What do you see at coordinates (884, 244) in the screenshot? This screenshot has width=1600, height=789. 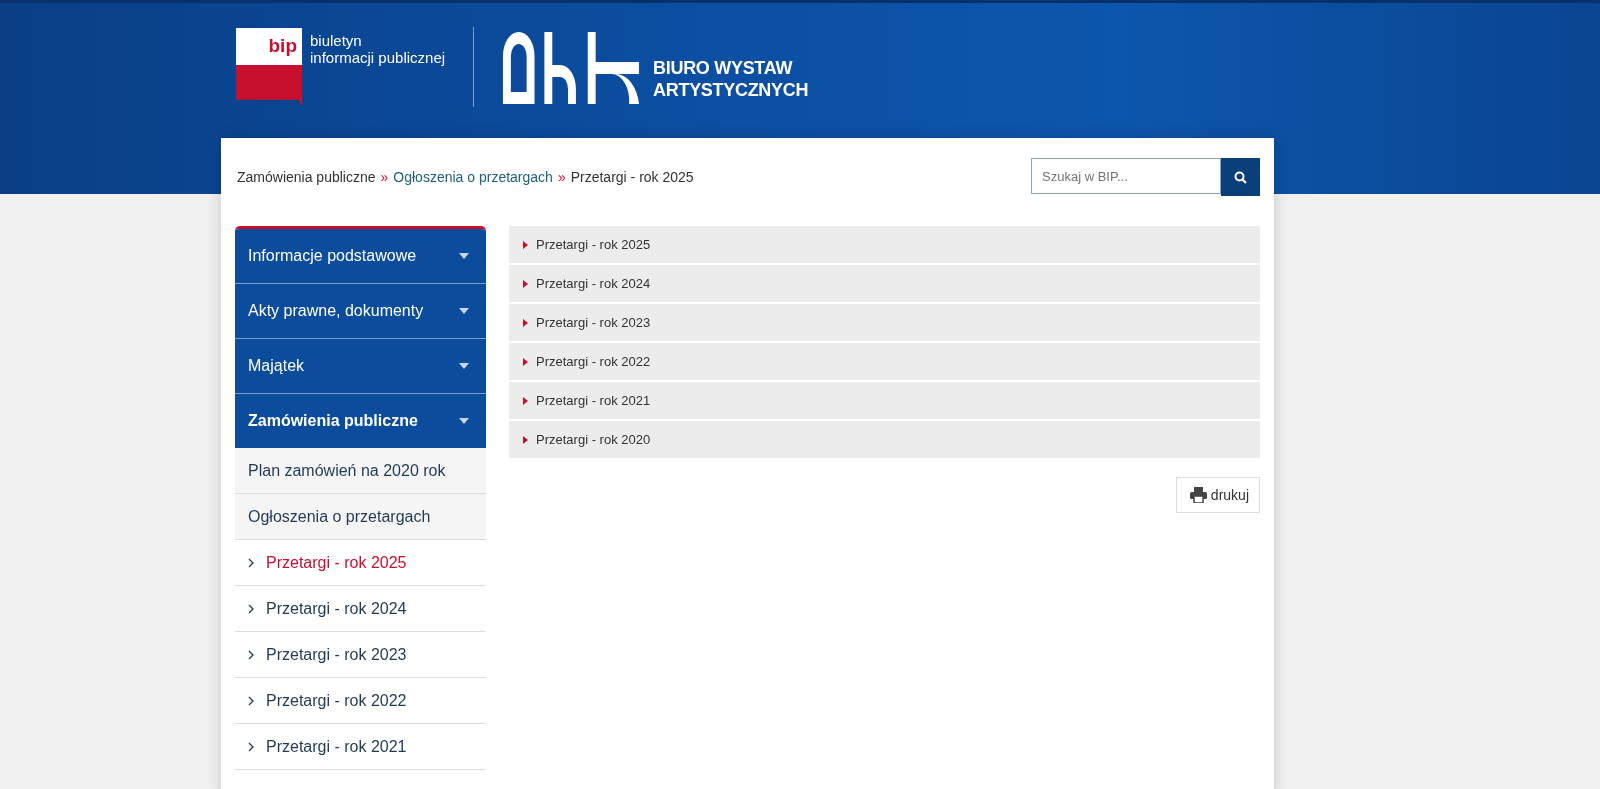 I see `list-item: Przetargi - rok 2025` at bounding box center [884, 244].